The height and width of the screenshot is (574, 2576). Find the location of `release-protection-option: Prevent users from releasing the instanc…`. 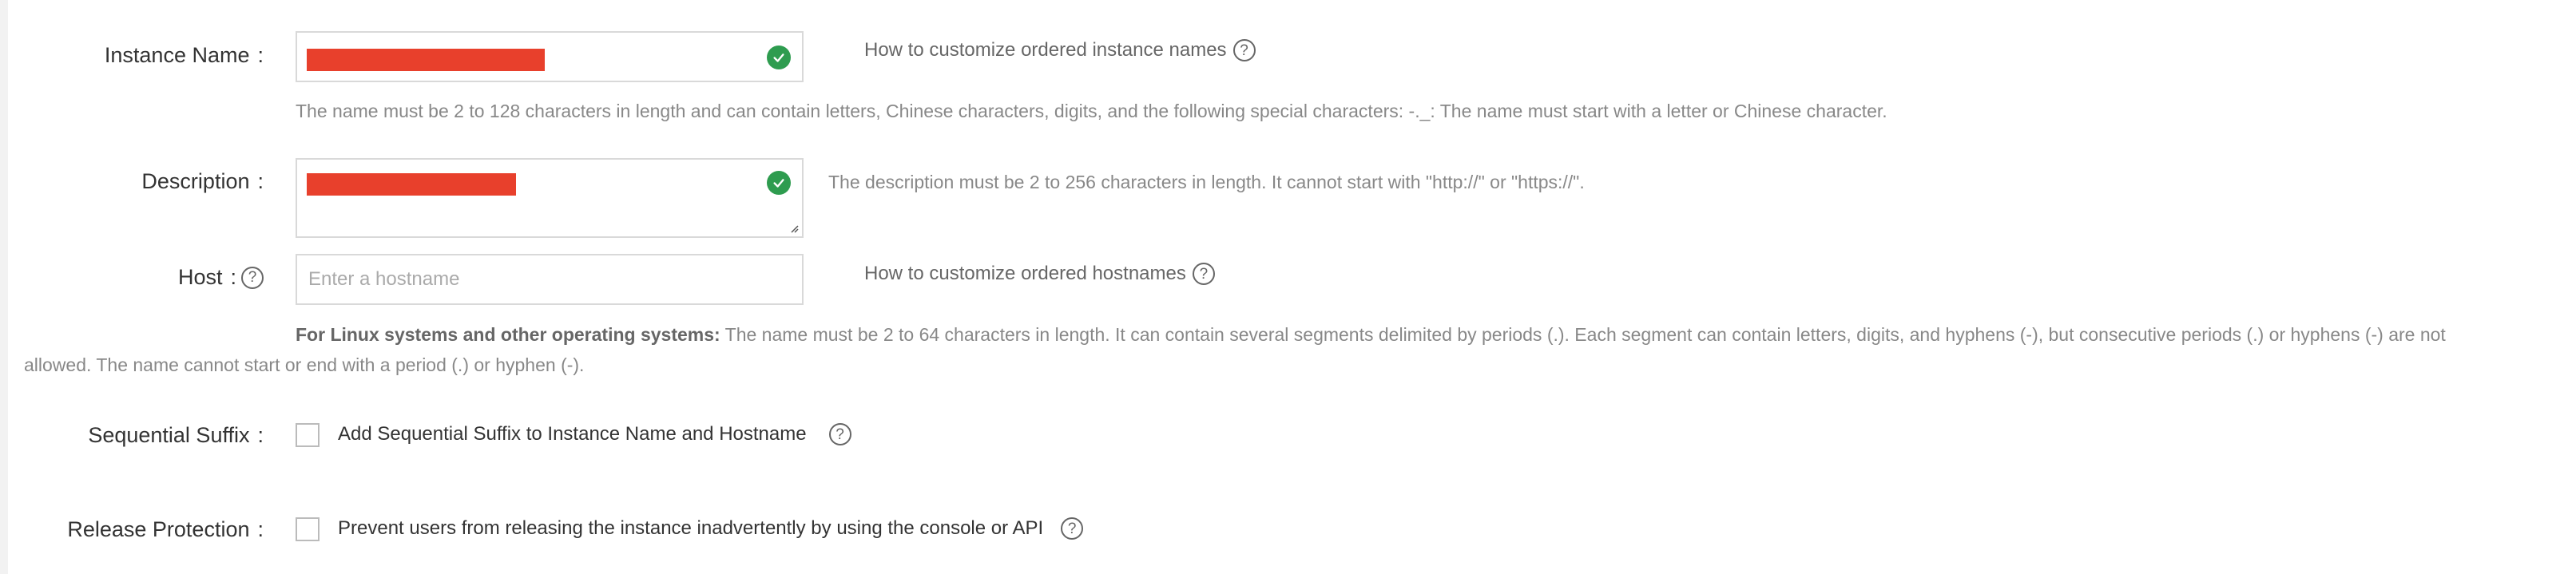

release-protection-option: Prevent users from releasing the instanc… is located at coordinates (711, 528).